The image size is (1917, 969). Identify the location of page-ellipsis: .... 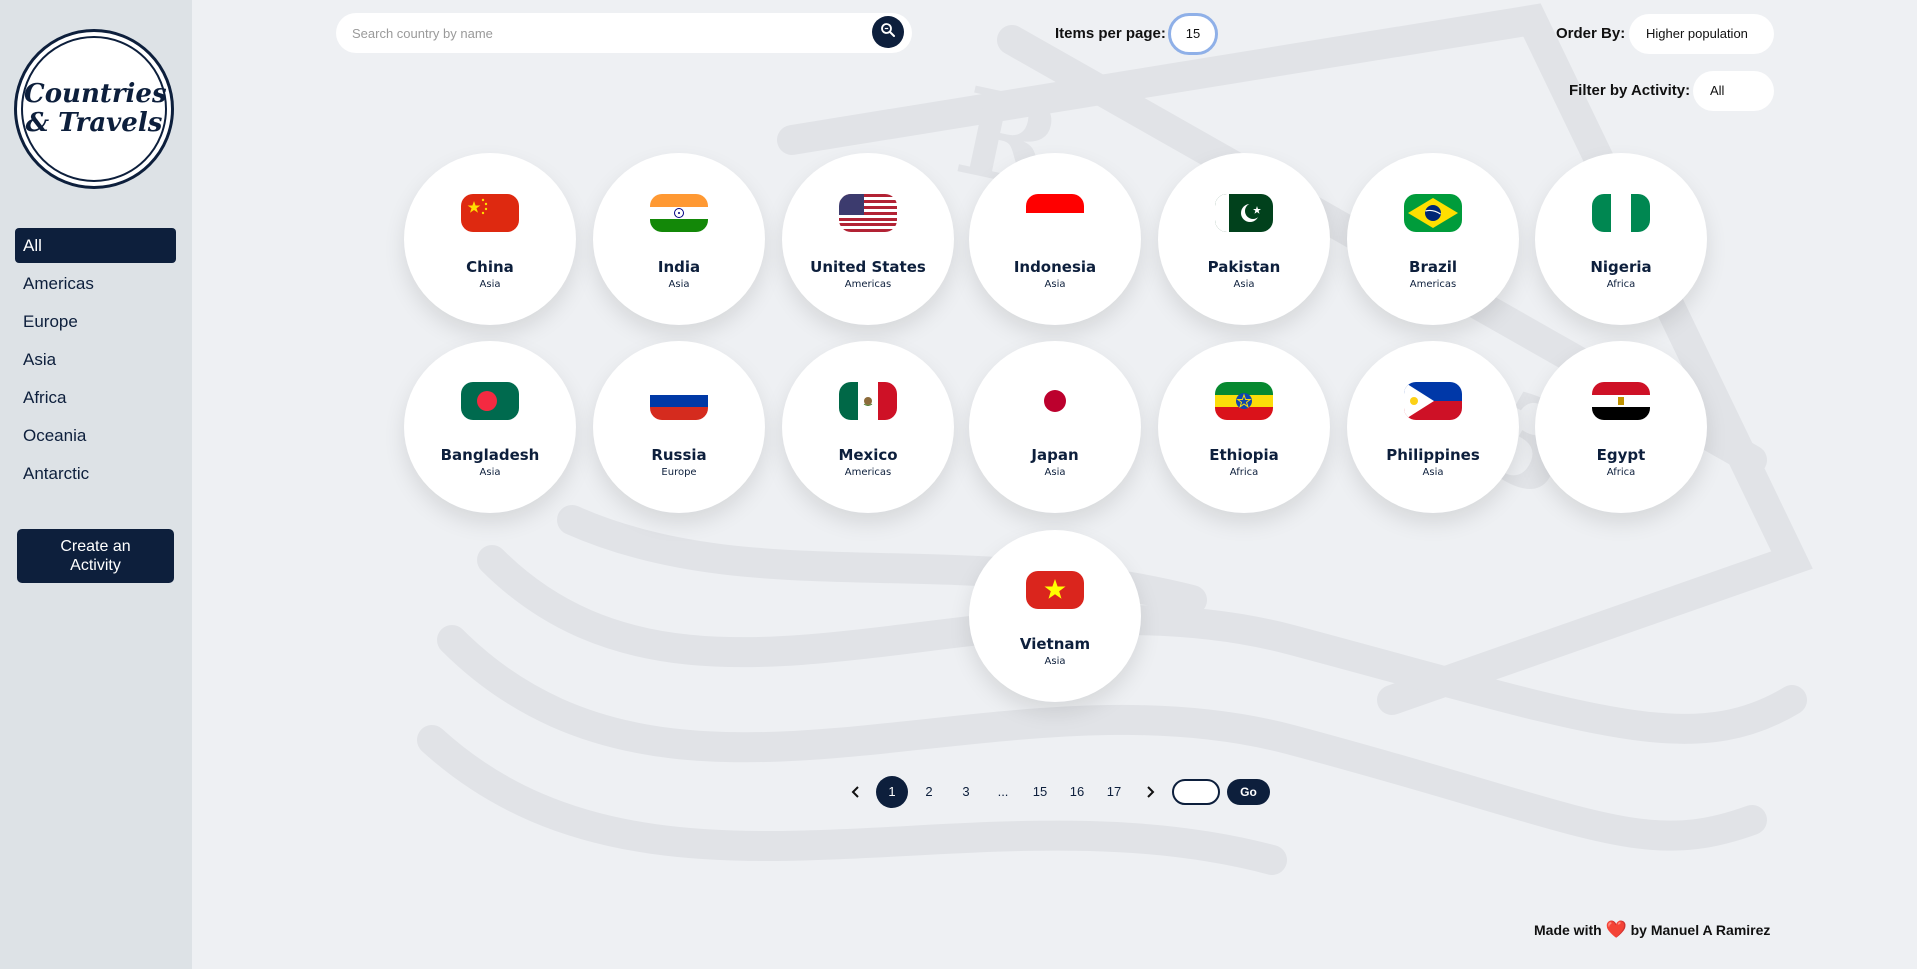
(1003, 791).